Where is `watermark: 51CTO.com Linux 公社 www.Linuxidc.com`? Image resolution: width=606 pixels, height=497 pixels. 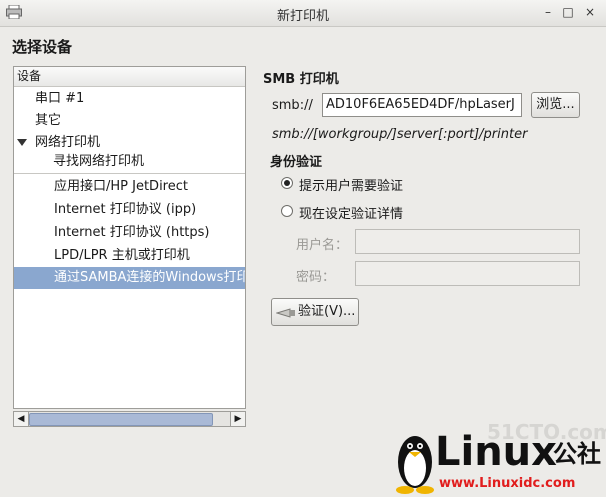 watermark: 51CTO.com Linux 公社 www.Linuxidc.com is located at coordinates (500, 458).